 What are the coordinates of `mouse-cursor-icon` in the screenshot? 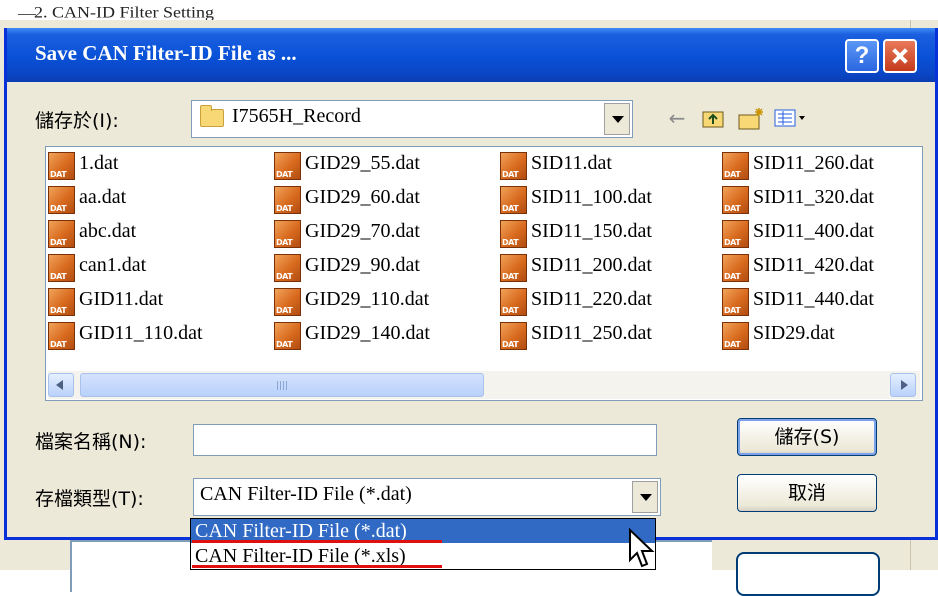 It's located at (642, 548).